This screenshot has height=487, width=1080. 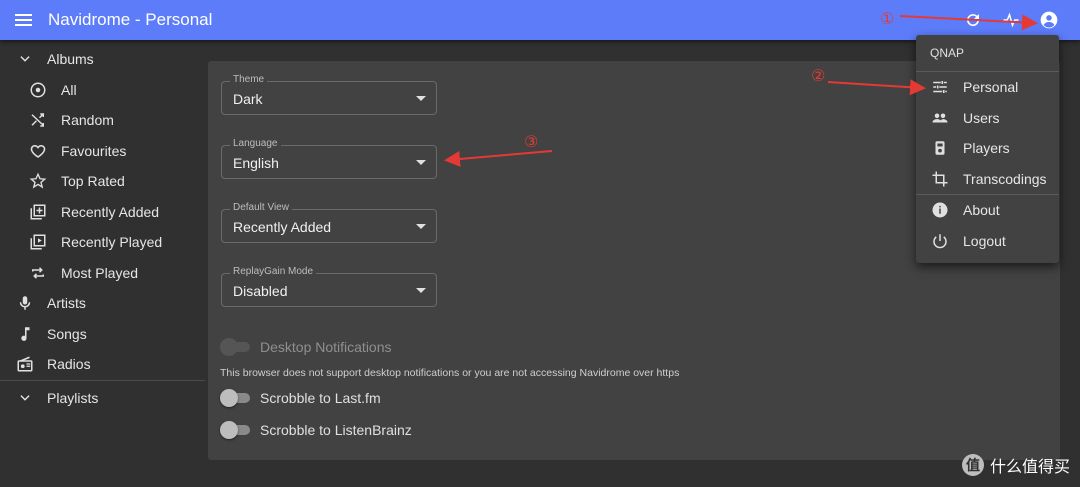 What do you see at coordinates (38, 90) in the screenshot?
I see `album-disc-icon` at bounding box center [38, 90].